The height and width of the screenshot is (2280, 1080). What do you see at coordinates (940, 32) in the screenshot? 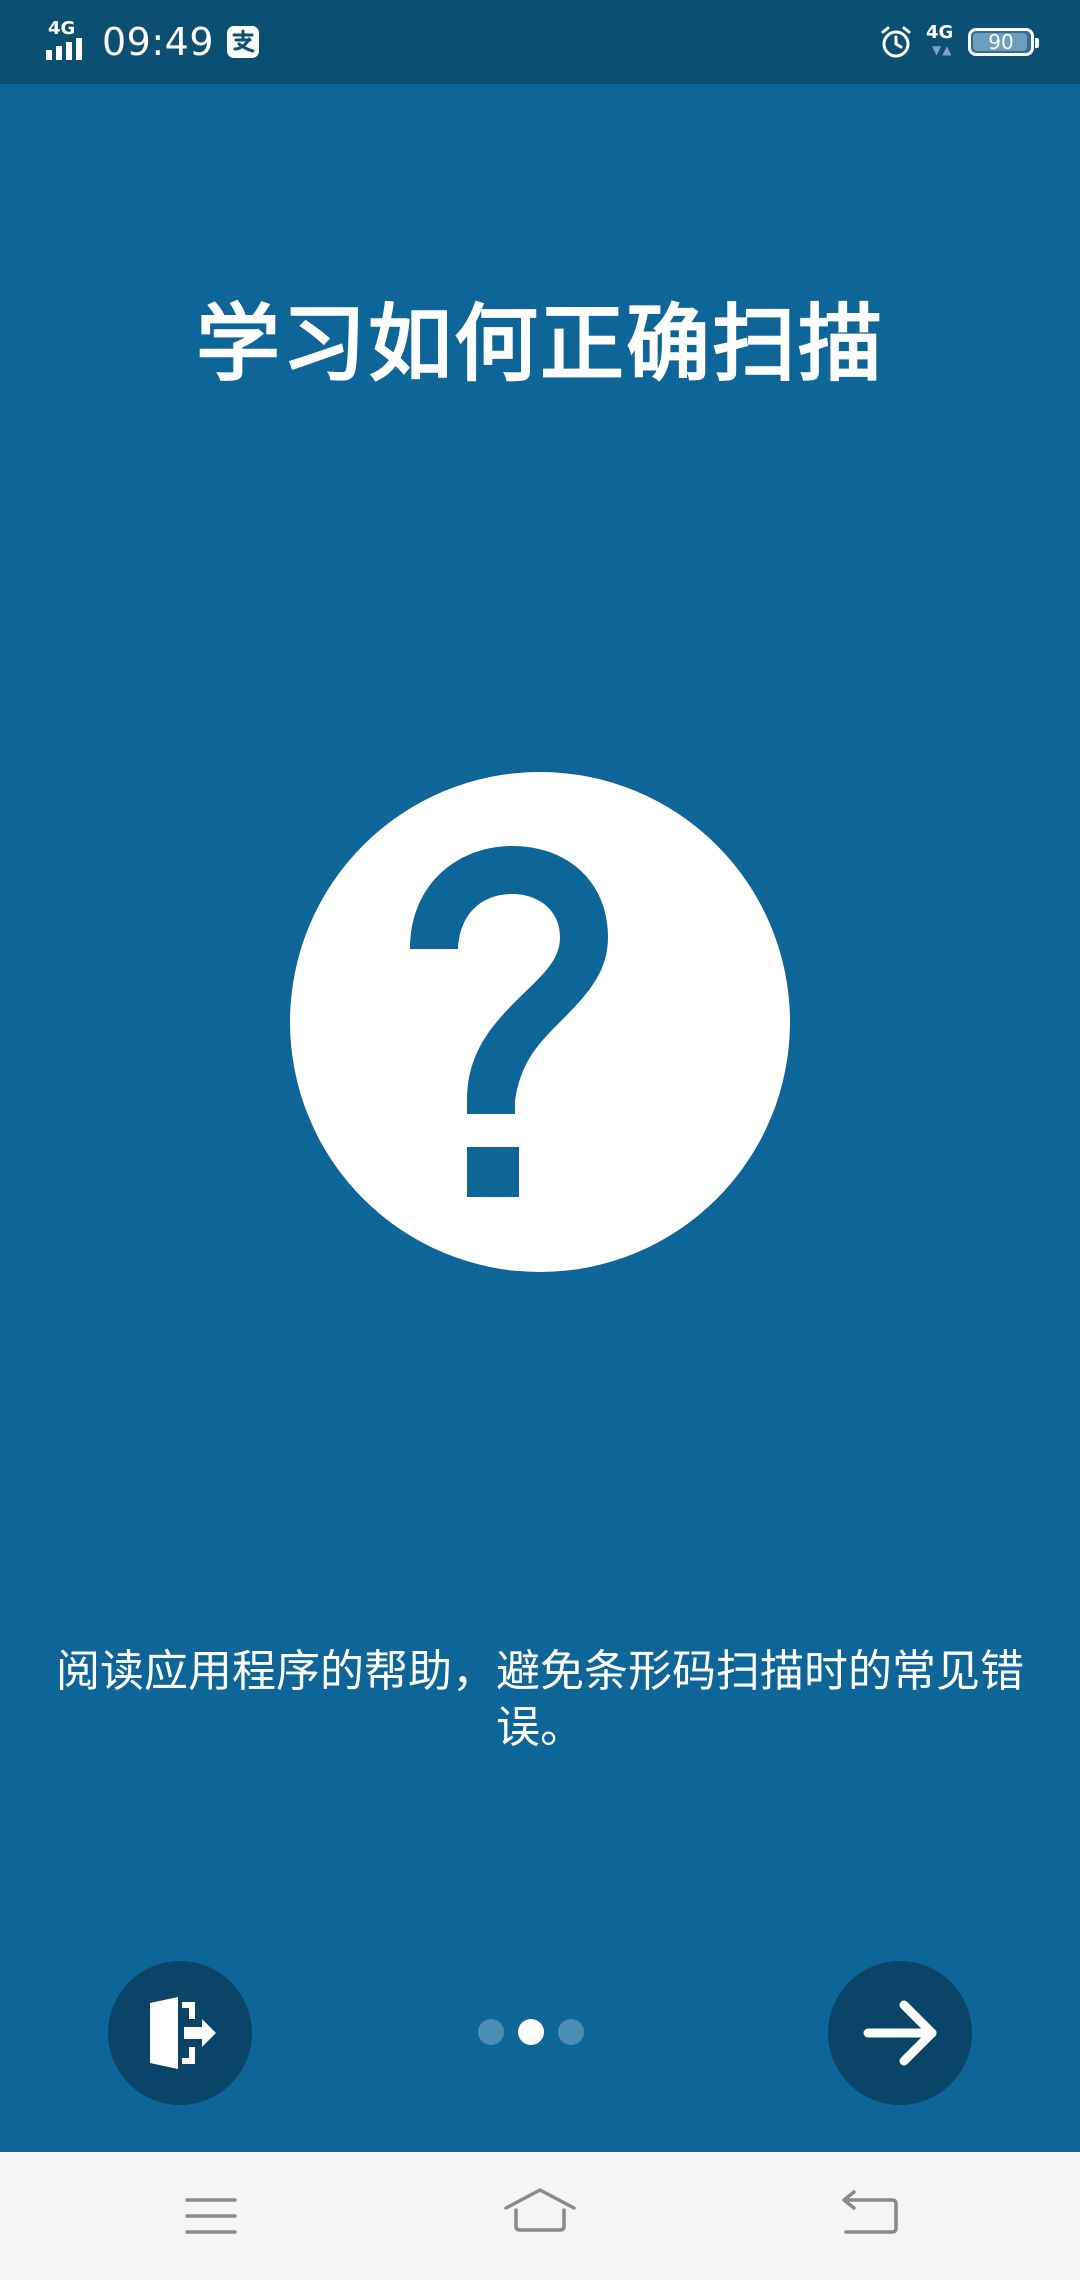
I see `network-type-right: 4G` at bounding box center [940, 32].